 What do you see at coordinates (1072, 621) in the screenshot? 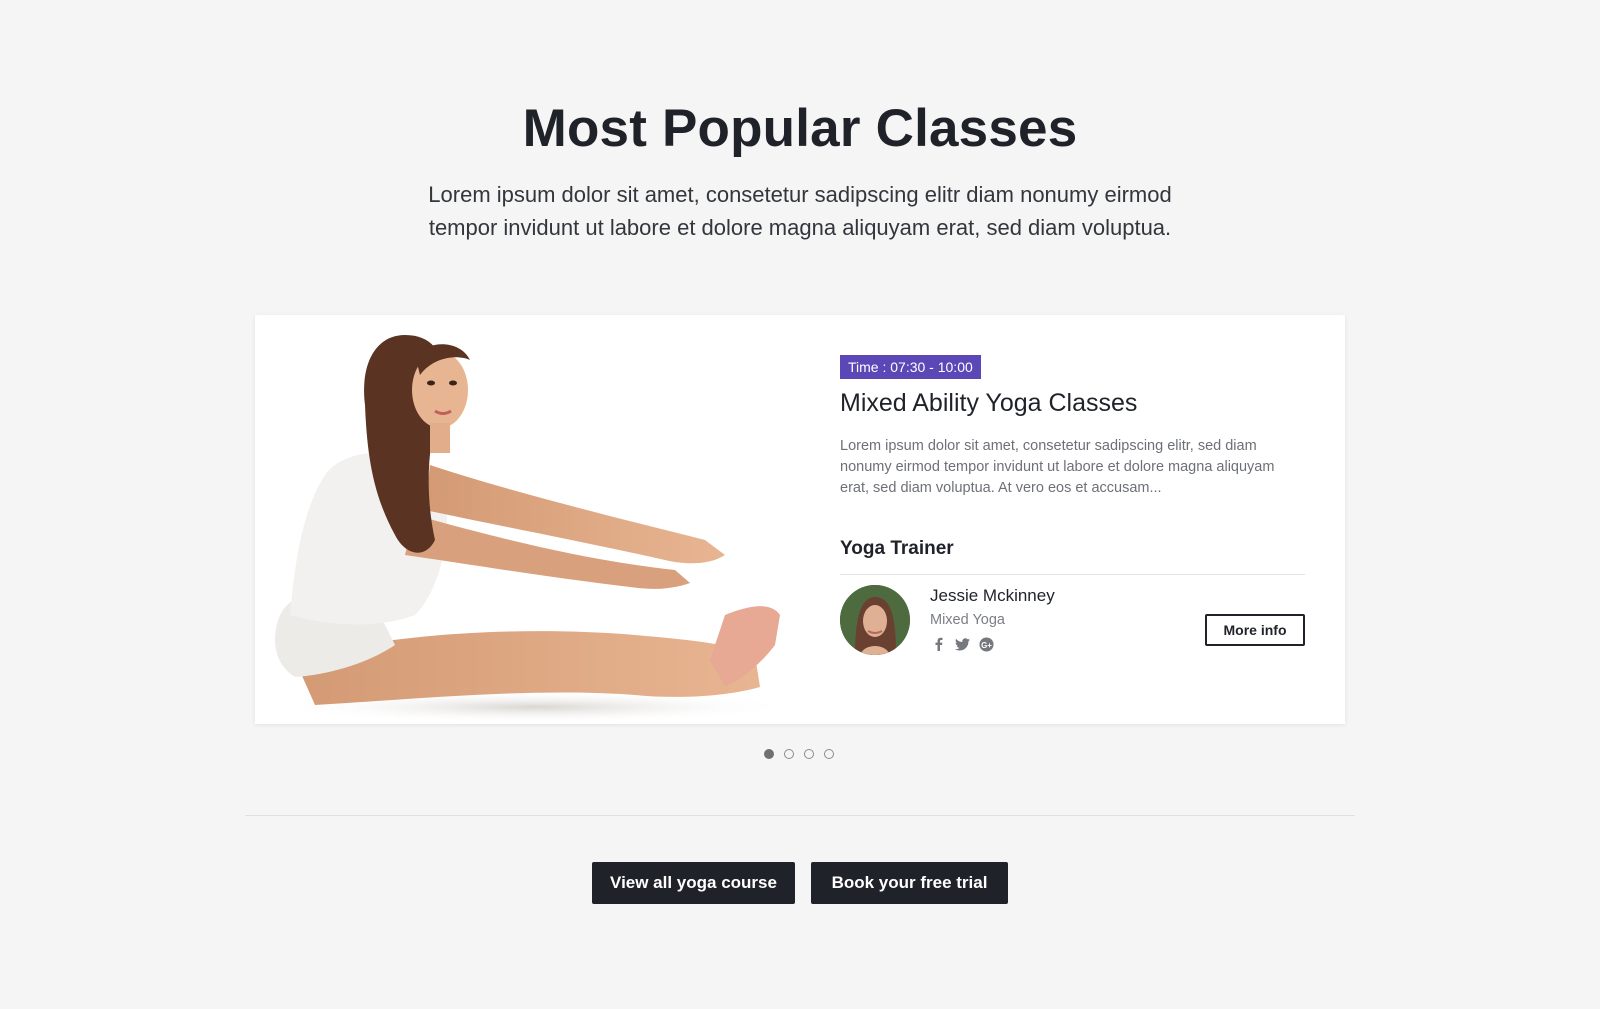
I see `trainer-row: Jessie Mckinney Mixed Yoga G+ More info` at bounding box center [1072, 621].